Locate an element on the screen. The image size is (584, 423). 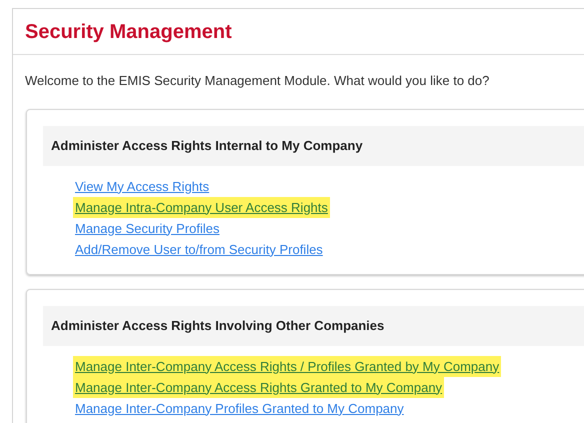
page-title: Security Management is located at coordinates (128, 32).